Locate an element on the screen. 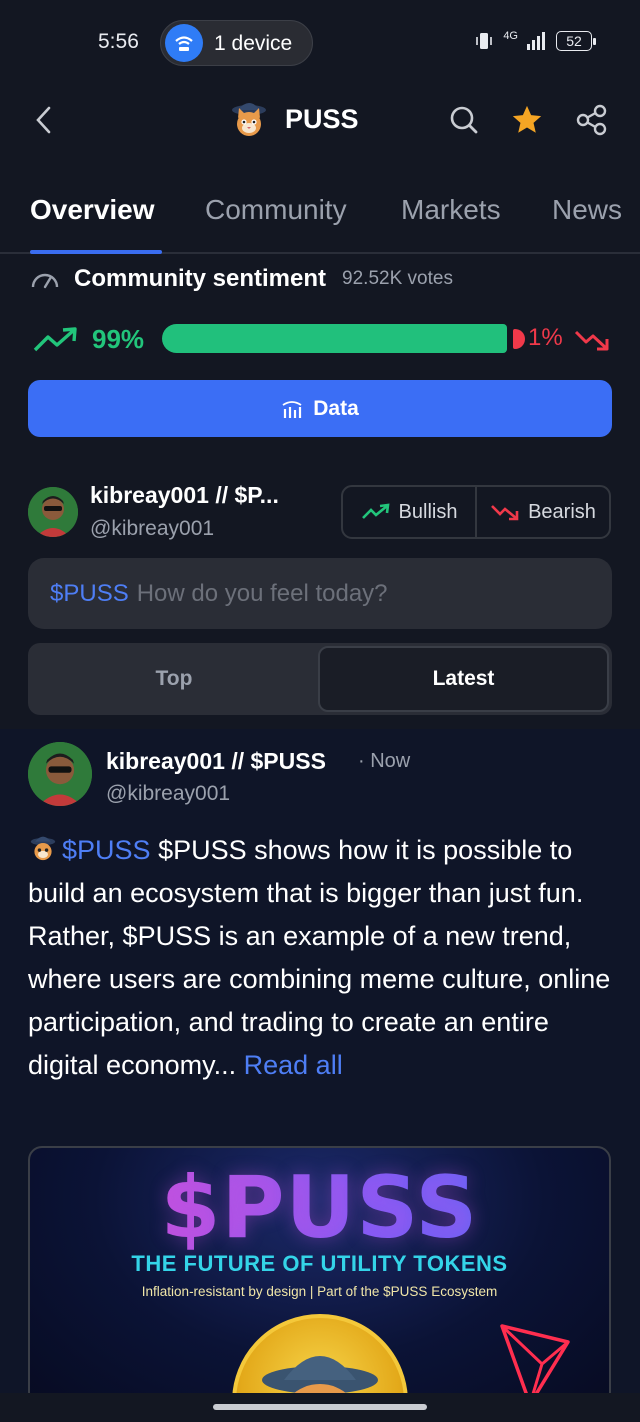  hotspot-icon is located at coordinates (184, 43).